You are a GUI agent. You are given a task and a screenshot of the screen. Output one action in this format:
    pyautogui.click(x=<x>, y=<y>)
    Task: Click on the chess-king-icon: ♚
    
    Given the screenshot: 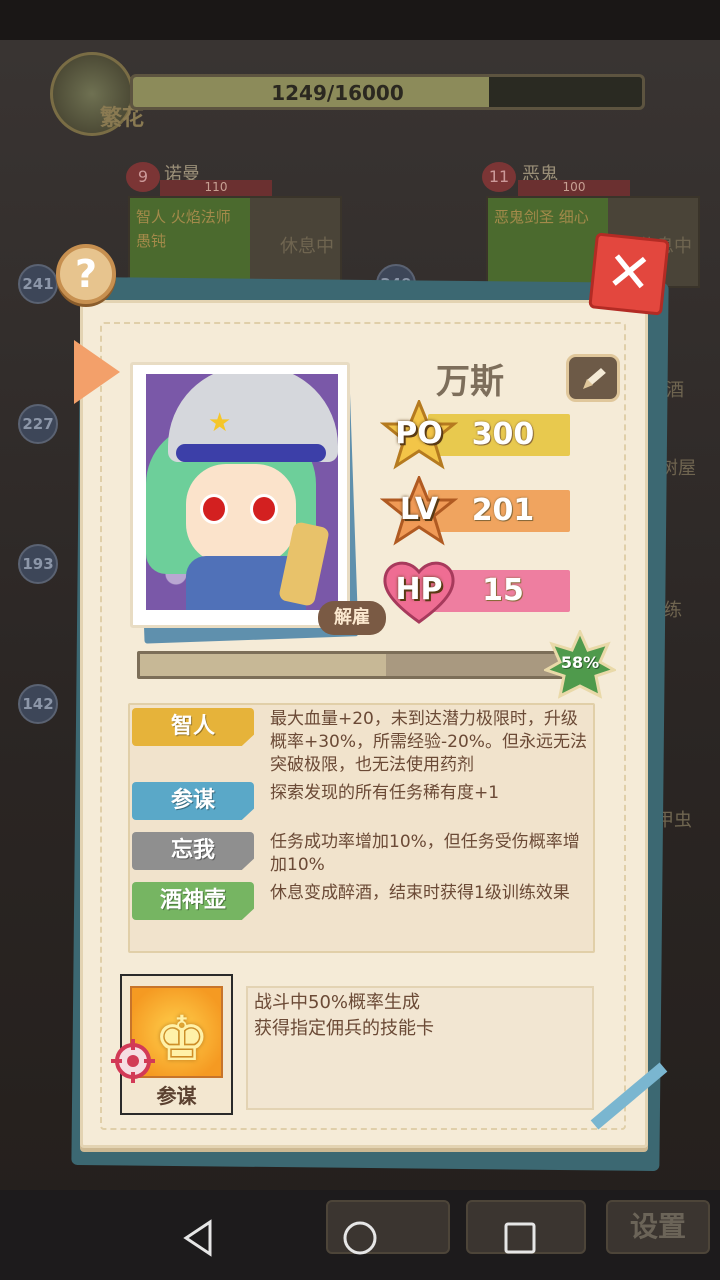 What is the action you would take?
    pyautogui.click(x=182, y=1038)
    